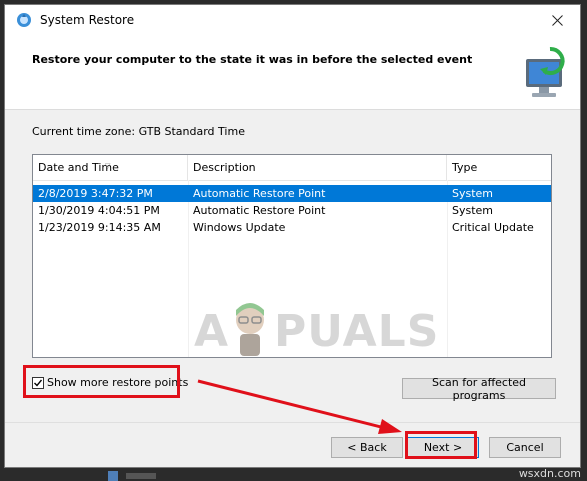 The width and height of the screenshot is (587, 481). Describe the element at coordinates (132, 476) in the screenshot. I see `taskbar-fragment` at that location.